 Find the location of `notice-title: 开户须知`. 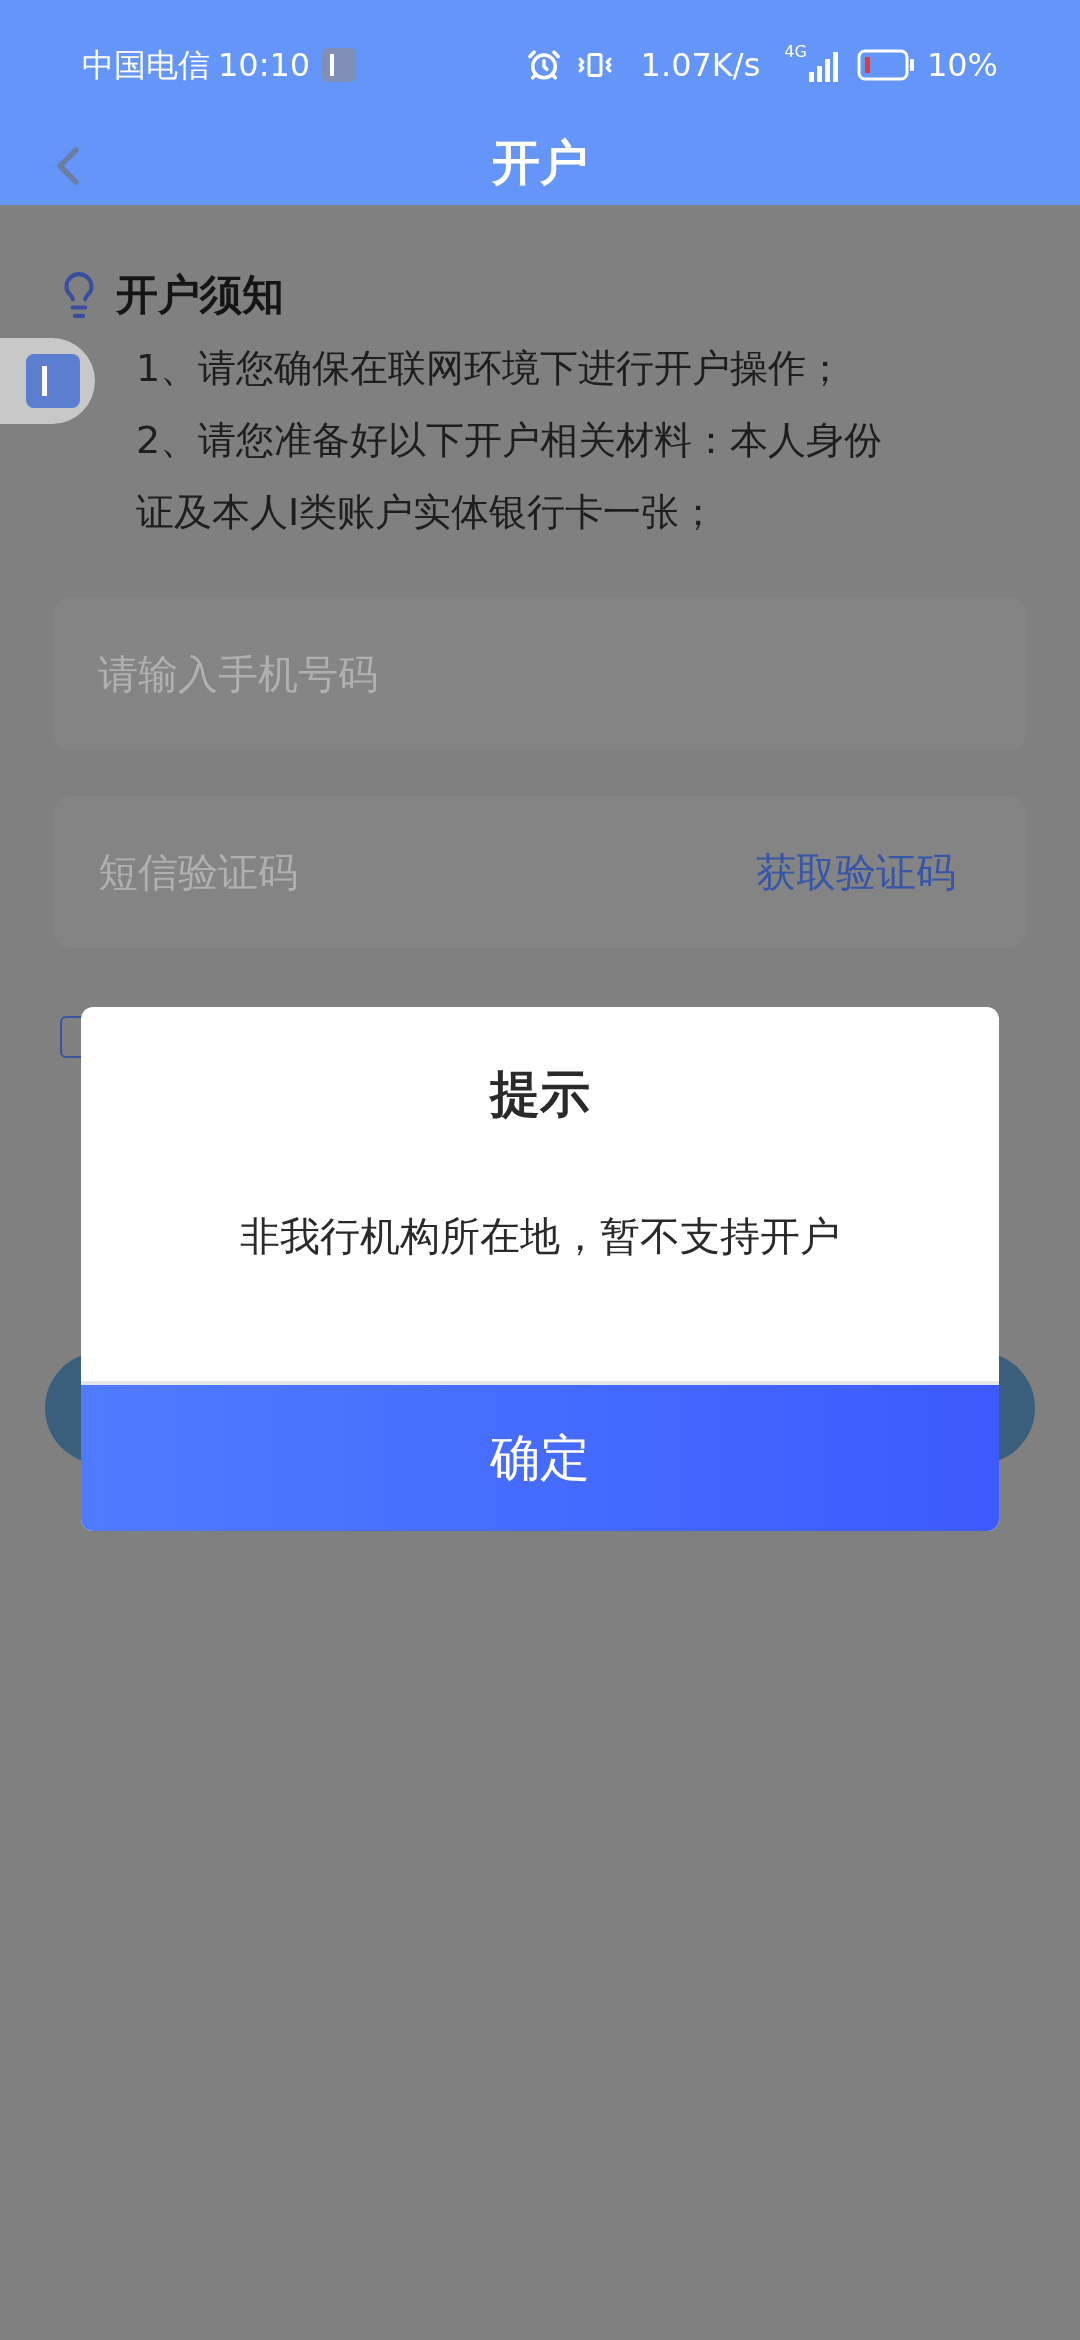

notice-title: 开户须知 is located at coordinates (200, 295).